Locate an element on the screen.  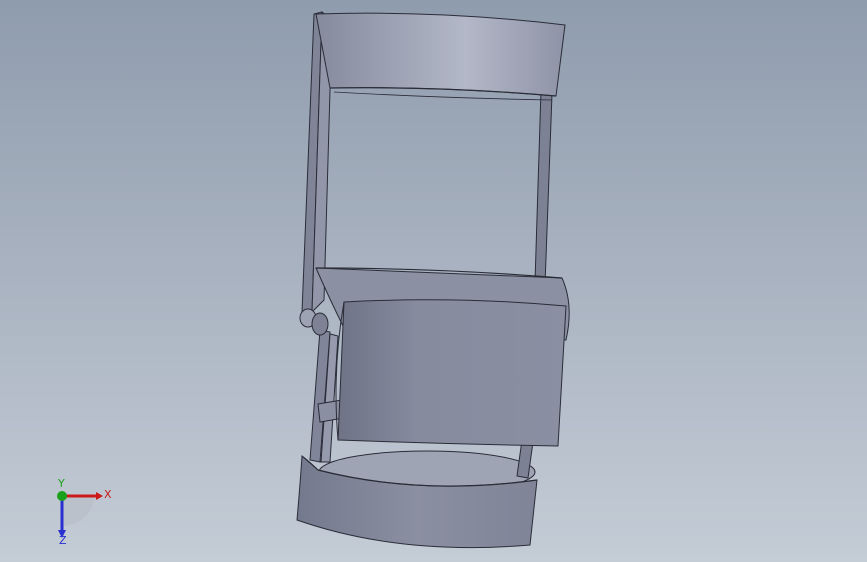
top-band is located at coordinates (440, 54).